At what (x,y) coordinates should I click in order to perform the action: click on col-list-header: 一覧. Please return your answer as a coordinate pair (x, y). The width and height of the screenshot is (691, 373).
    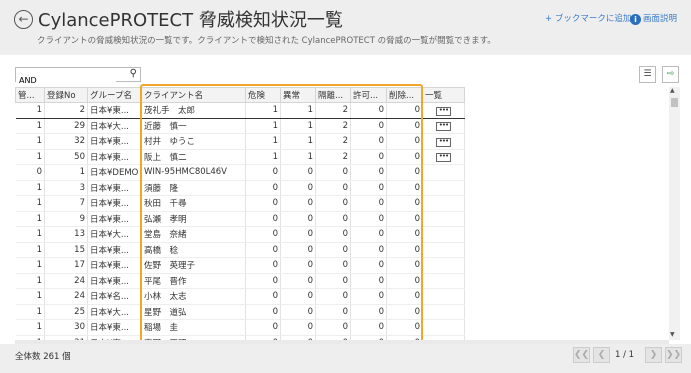
    Looking at the image, I should click on (443, 95).